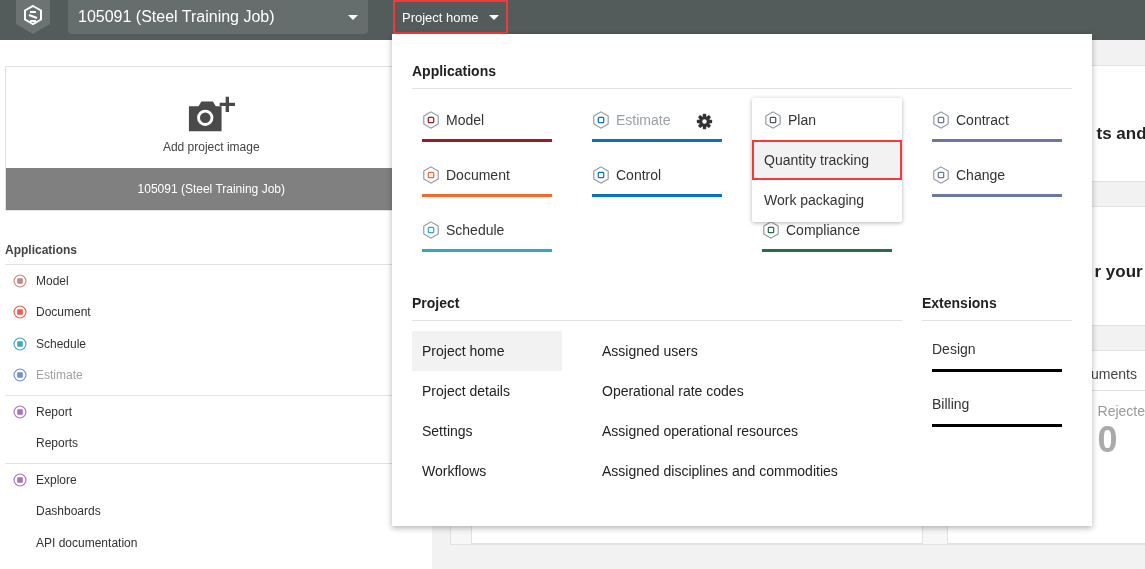 This screenshot has width=1145, height=569. I want to click on extension-link: Billing, so click(997, 404).